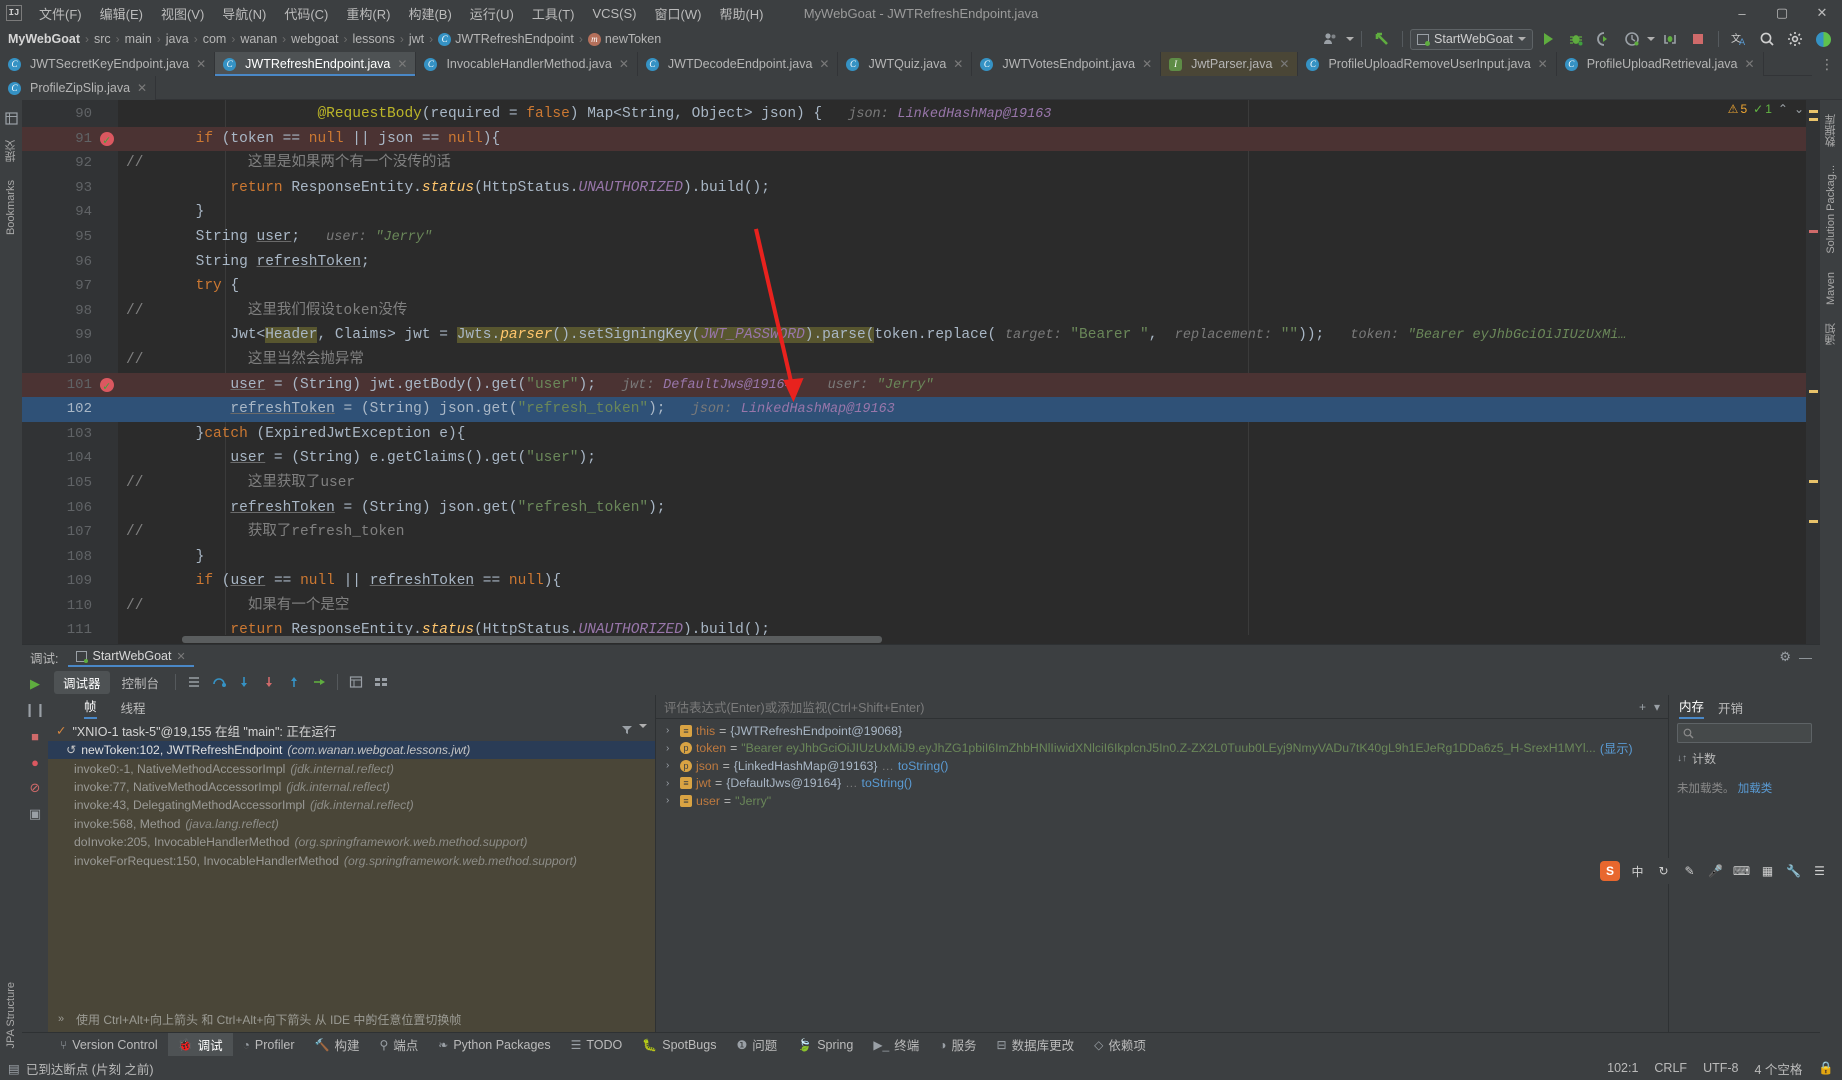  What do you see at coordinates (60, 13) in the screenshot?
I see `menu-file: 文件(F)` at bounding box center [60, 13].